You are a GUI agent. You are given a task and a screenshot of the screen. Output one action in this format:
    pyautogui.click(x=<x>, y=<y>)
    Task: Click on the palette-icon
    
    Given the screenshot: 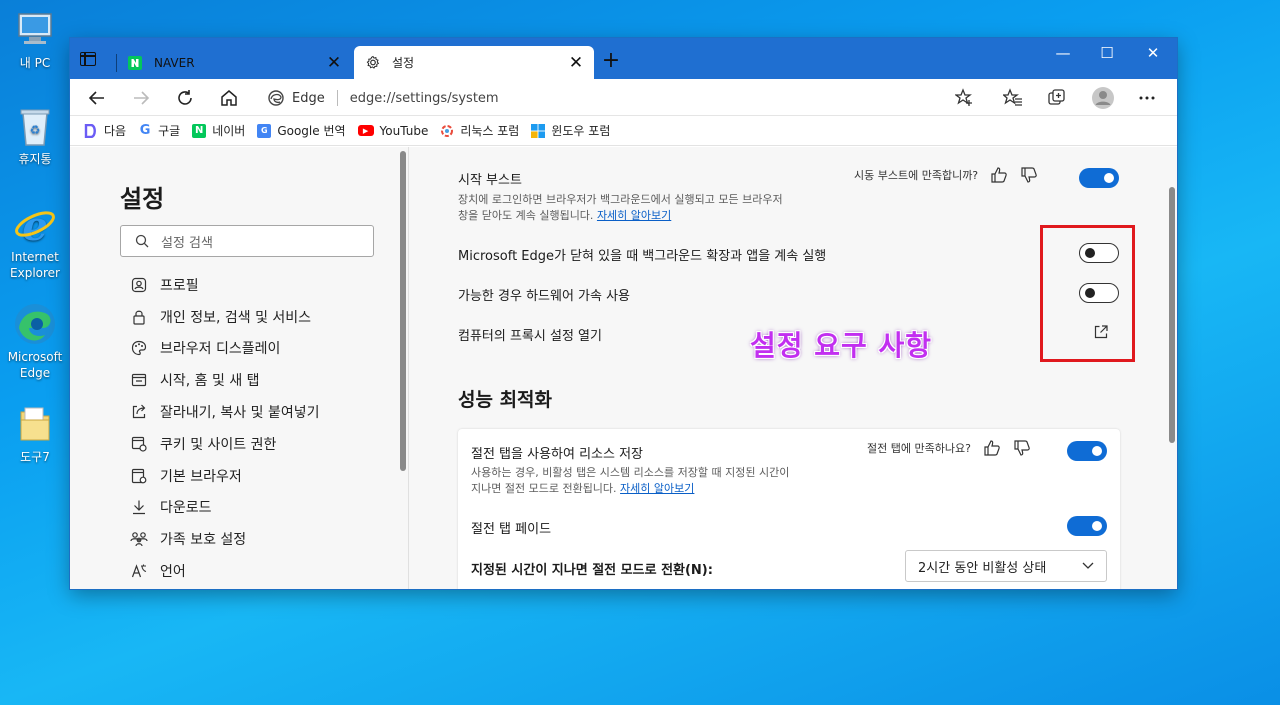 What is the action you would take?
    pyautogui.click(x=139, y=348)
    